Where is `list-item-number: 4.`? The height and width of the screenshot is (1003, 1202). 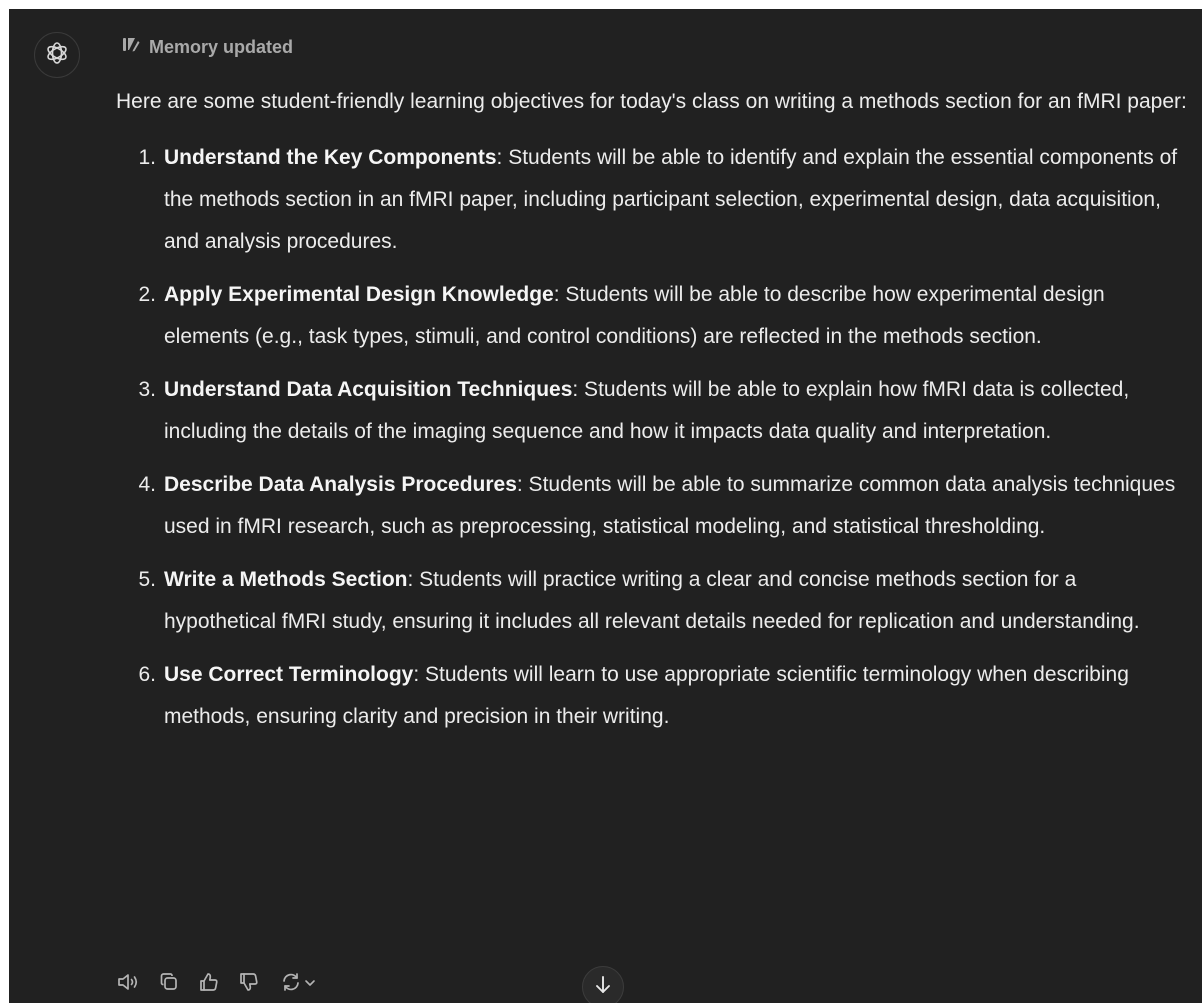
list-item-number: 4. is located at coordinates (147, 484).